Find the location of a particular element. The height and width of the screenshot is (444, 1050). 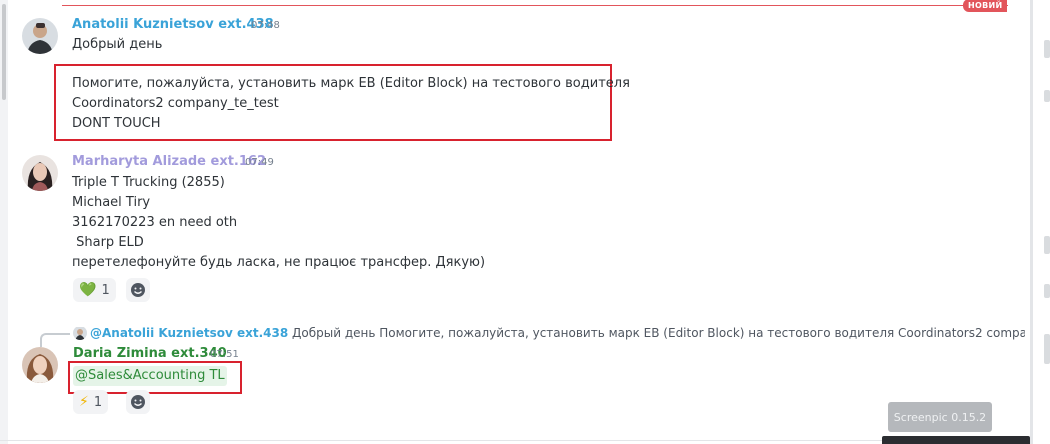

left-scrollbar is located at coordinates (4, 222).